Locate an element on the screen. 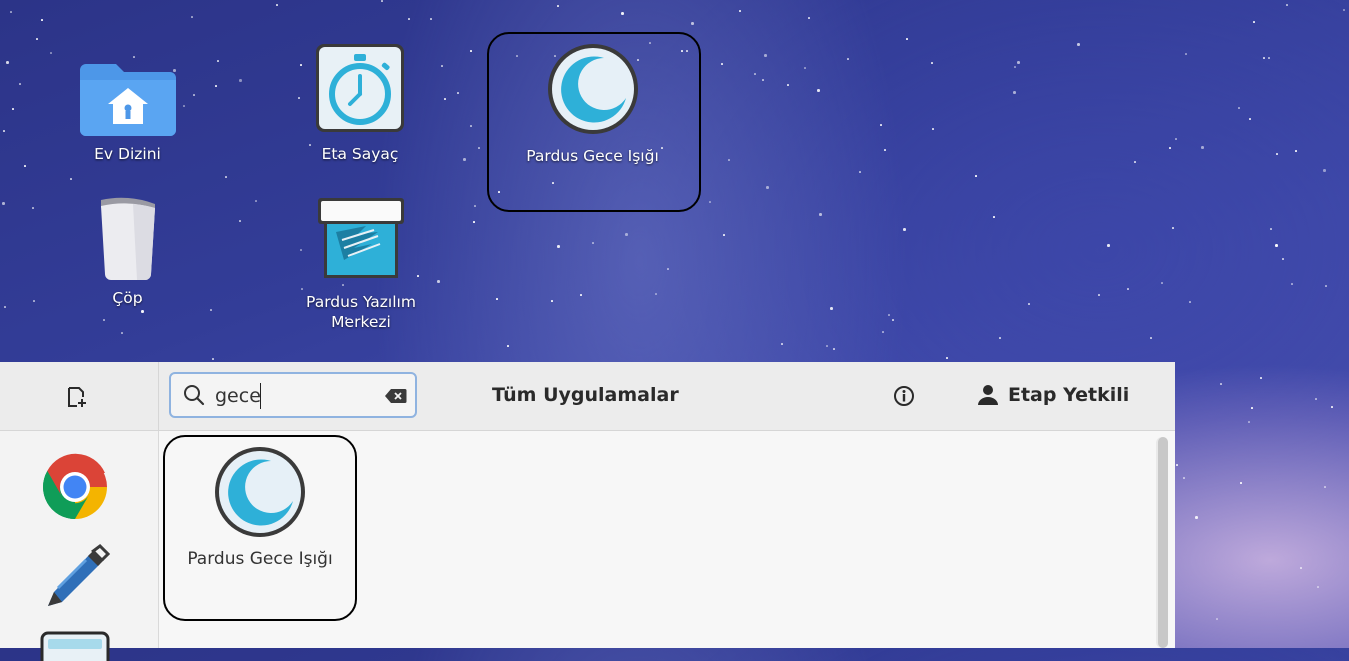 The width and height of the screenshot is (1349, 661). trash-icon is located at coordinates (127, 238).